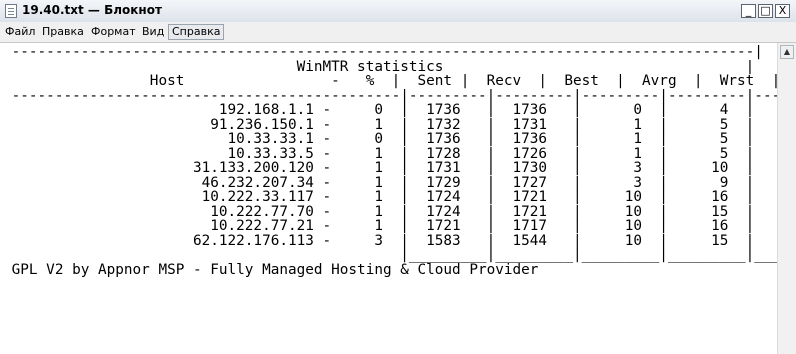 The height and width of the screenshot is (354, 796). I want to click on minimize-button: _, so click(748, 11).